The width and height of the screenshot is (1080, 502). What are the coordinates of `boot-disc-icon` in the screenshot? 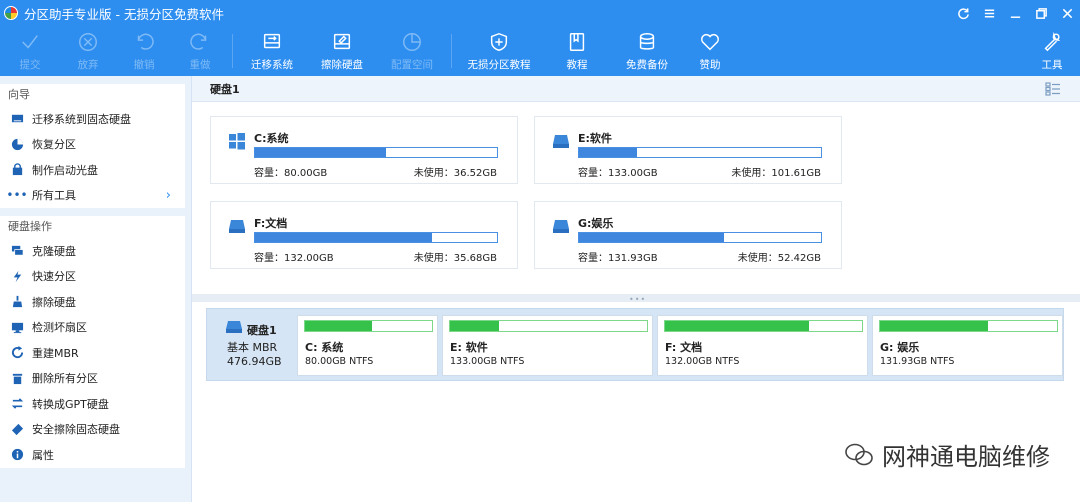 It's located at (17, 170).